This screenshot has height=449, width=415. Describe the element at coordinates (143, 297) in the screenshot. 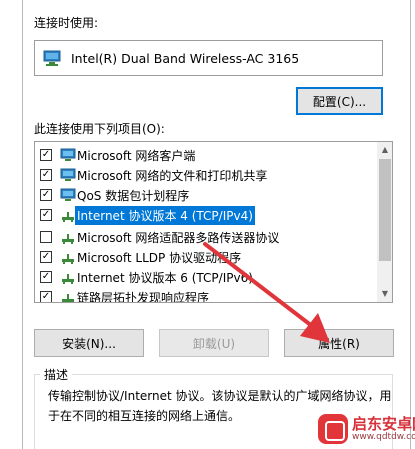

I see `list-item-label: 链路层拓扑发现响应程序` at that location.